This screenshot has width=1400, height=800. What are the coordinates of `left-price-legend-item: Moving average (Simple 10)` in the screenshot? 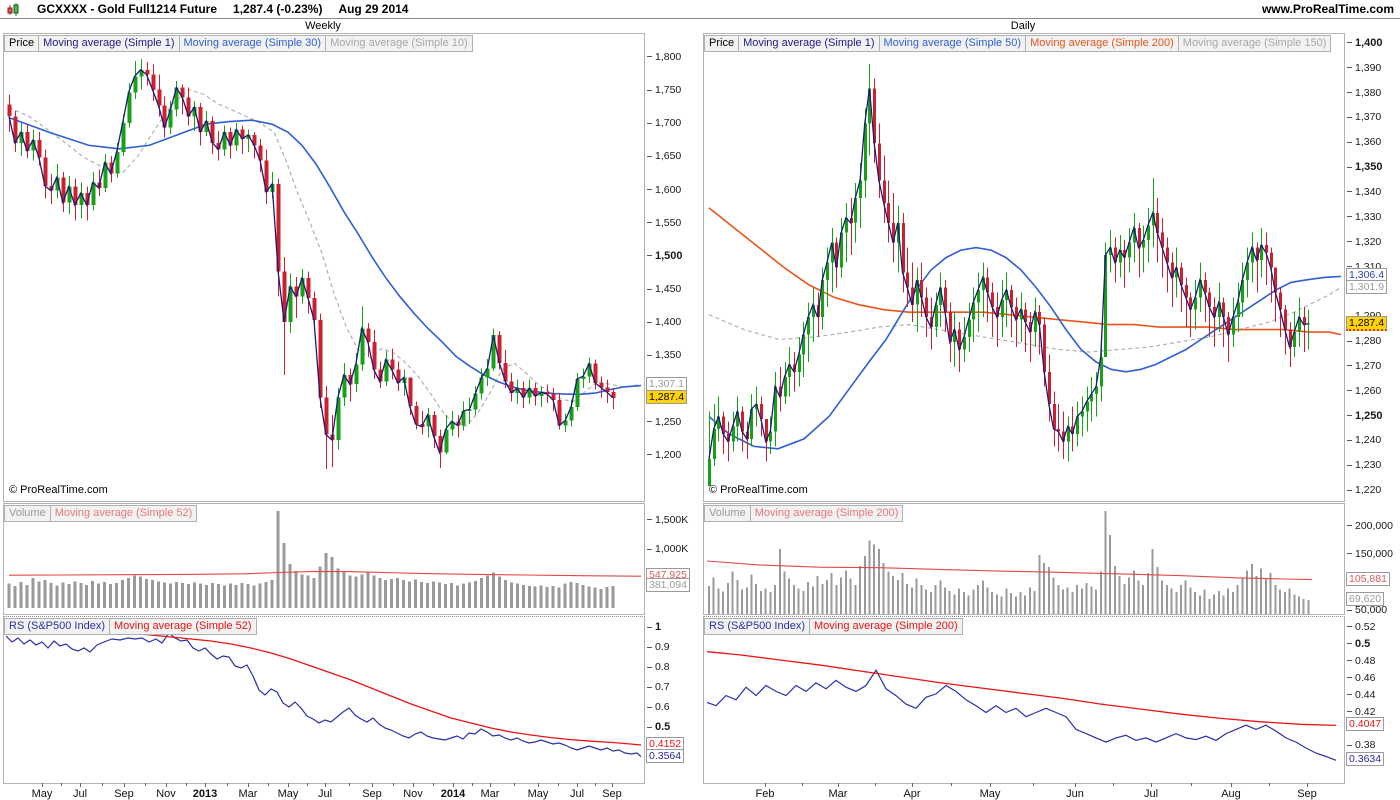 It's located at (399, 43).